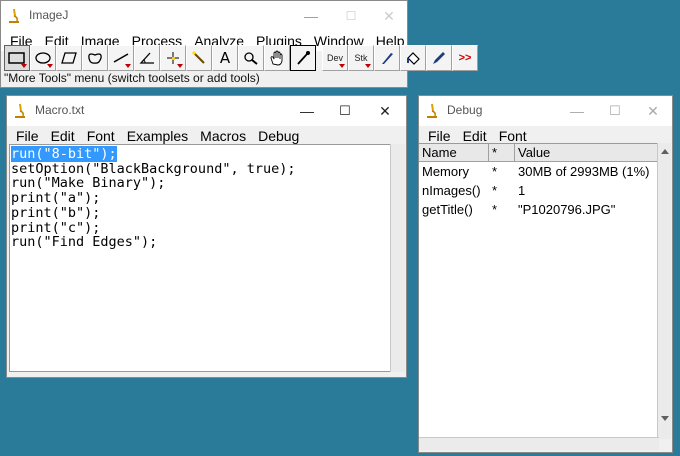  Describe the element at coordinates (587, 152) in the screenshot. I see `column-header-value: Value` at that location.